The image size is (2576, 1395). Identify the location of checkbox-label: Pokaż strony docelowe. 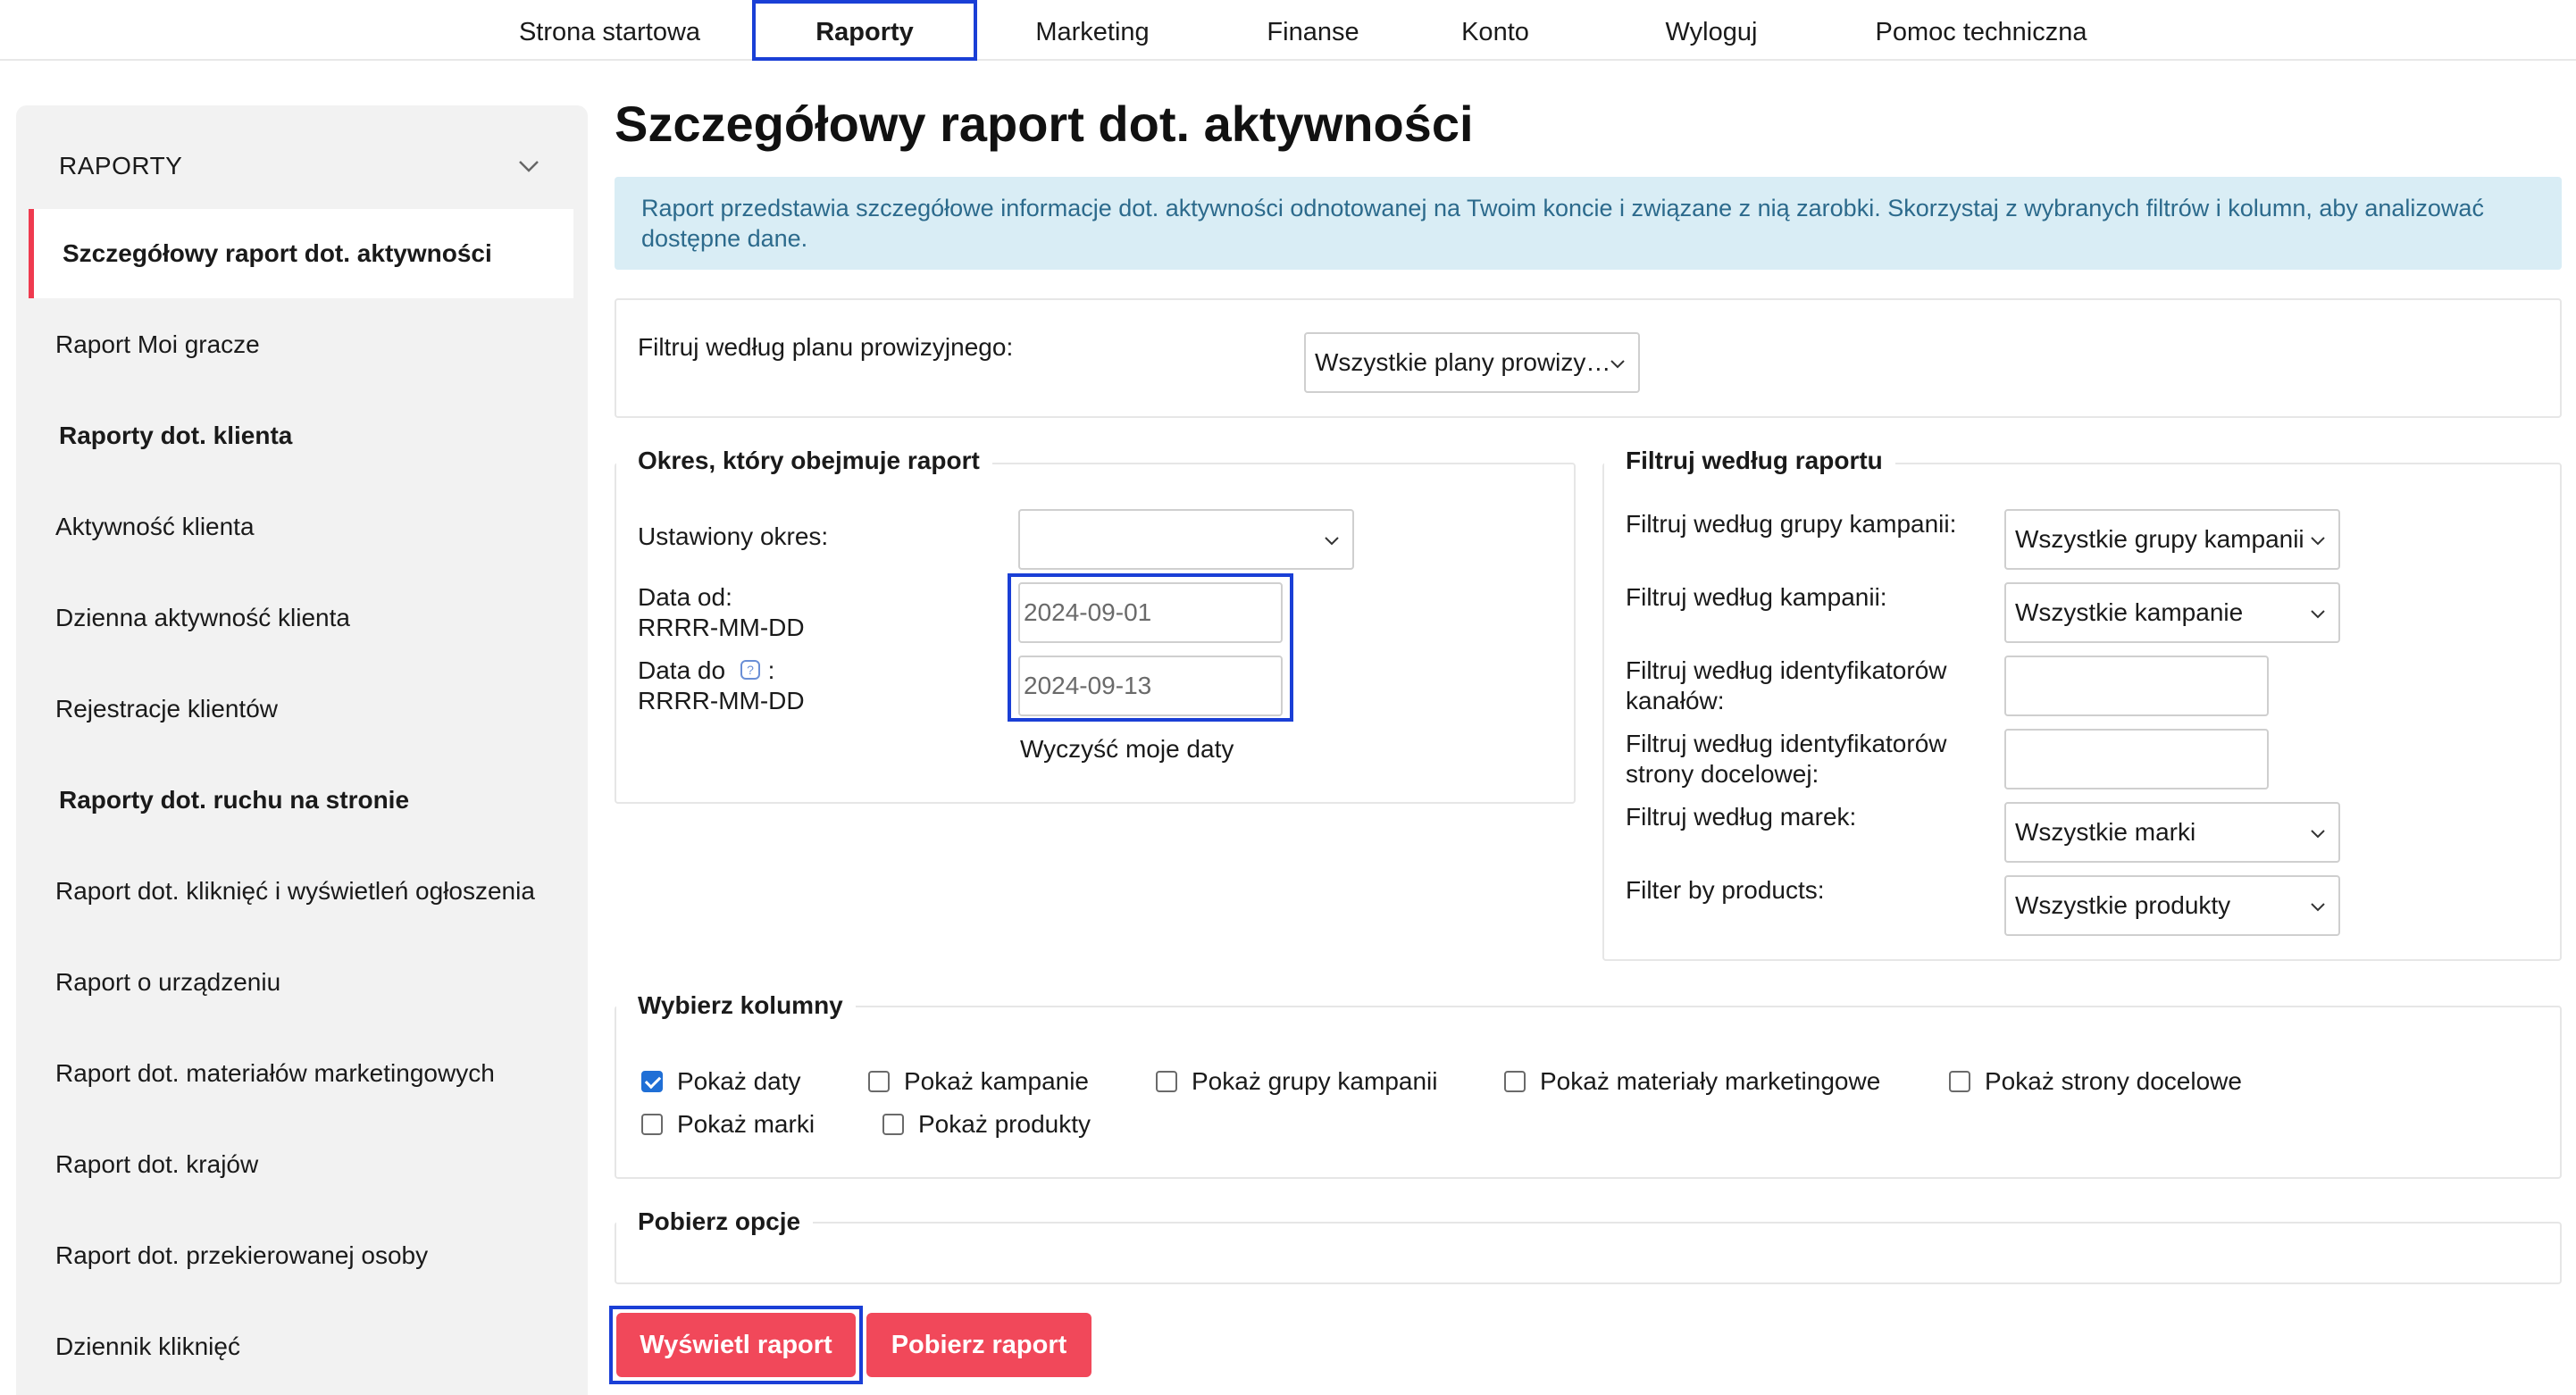
(2114, 1081).